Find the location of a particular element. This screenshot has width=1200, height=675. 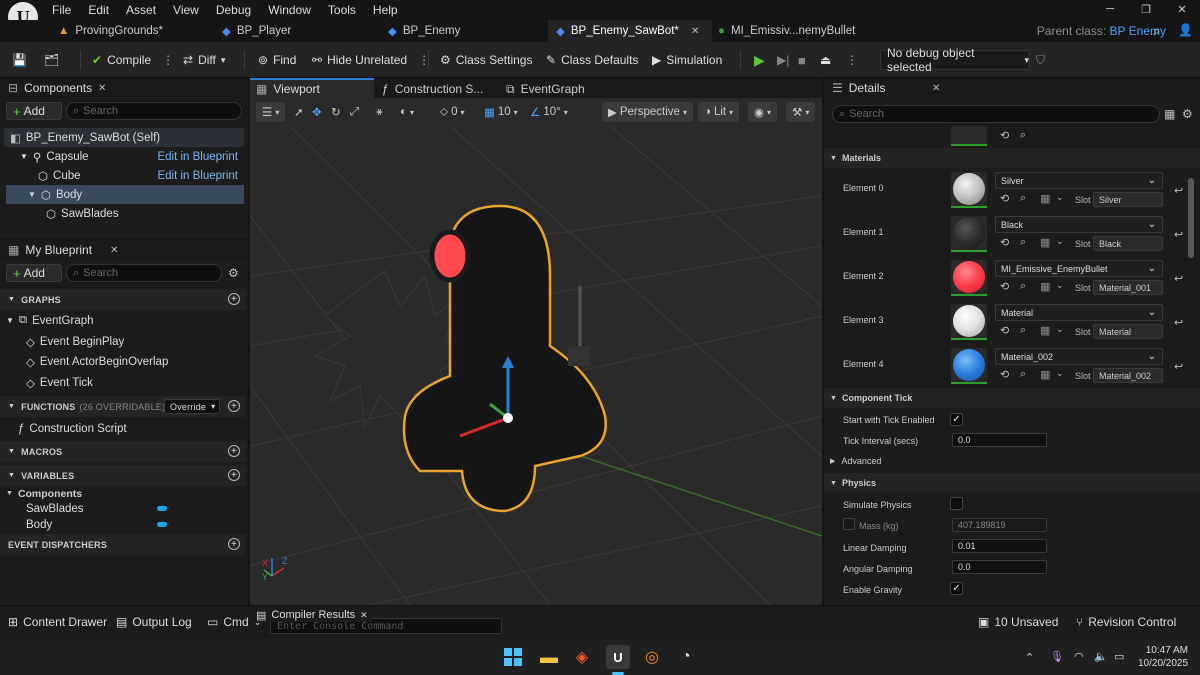

slot-name-field: Black is located at coordinates (1128, 243).